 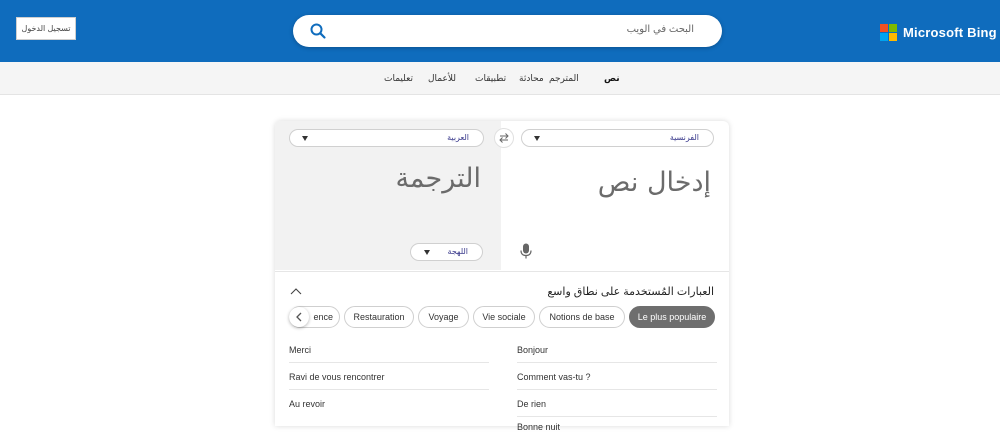 I want to click on translation-output: الترجمة, so click(x=438, y=178).